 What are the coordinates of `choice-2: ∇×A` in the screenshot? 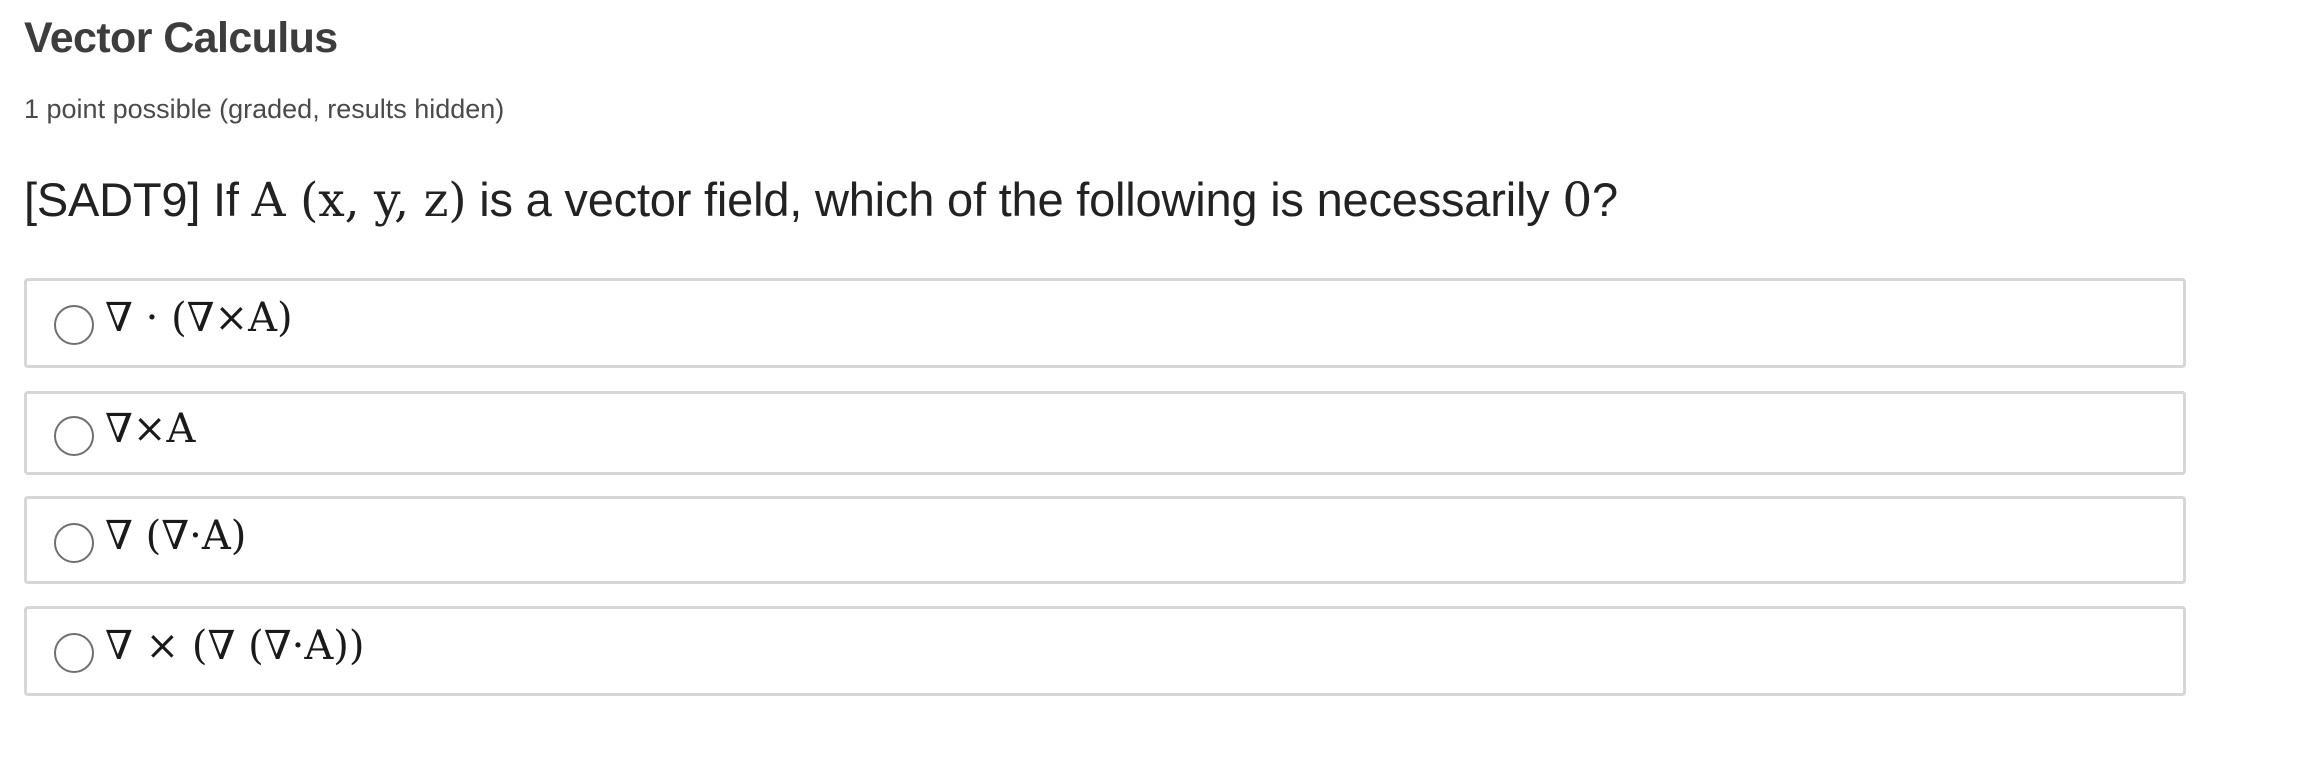 It's located at (1105, 433).